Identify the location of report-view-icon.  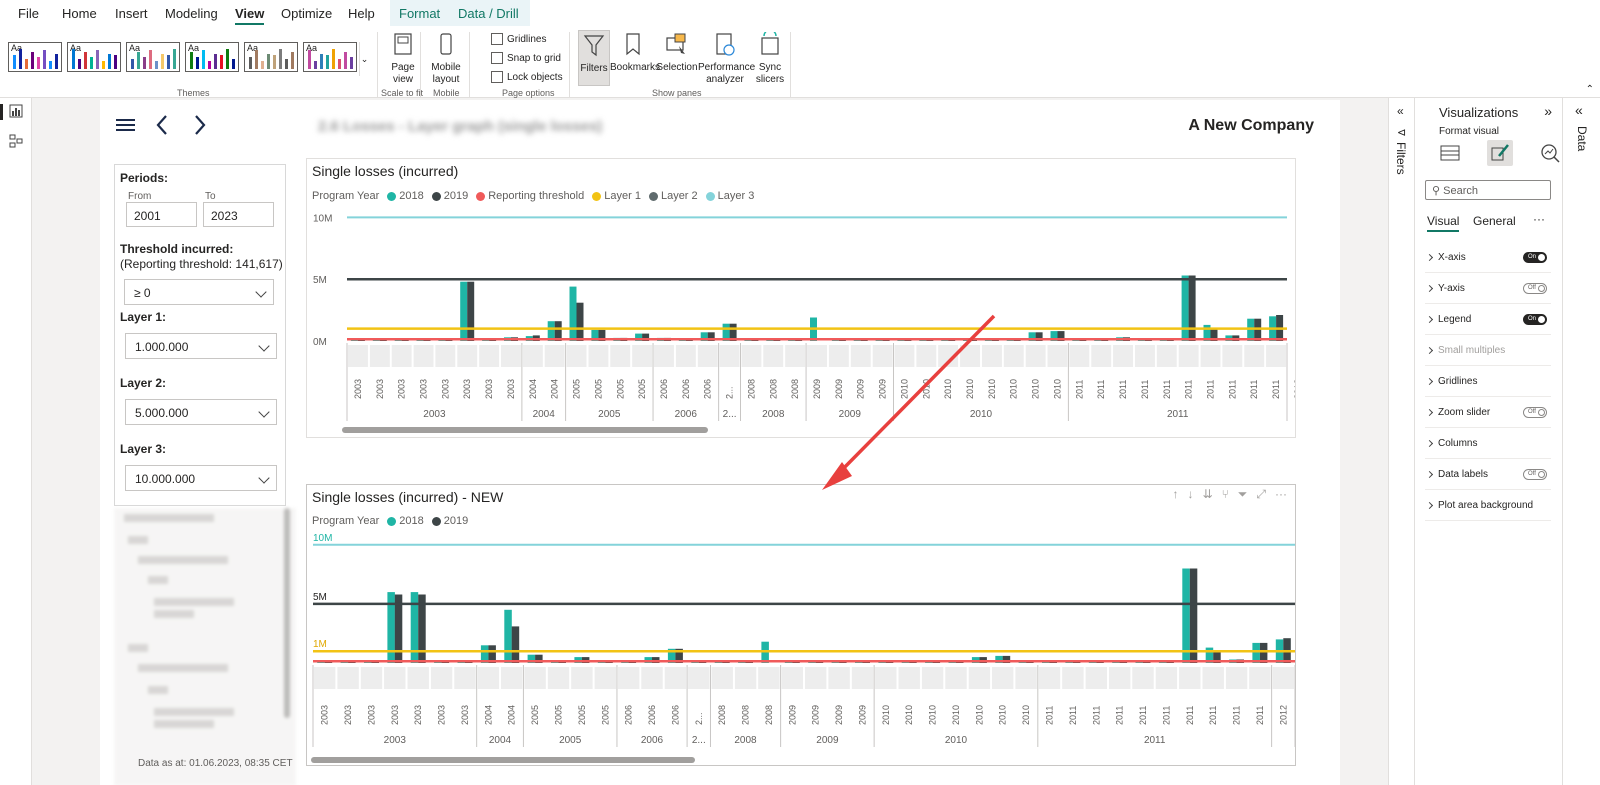
(16, 111).